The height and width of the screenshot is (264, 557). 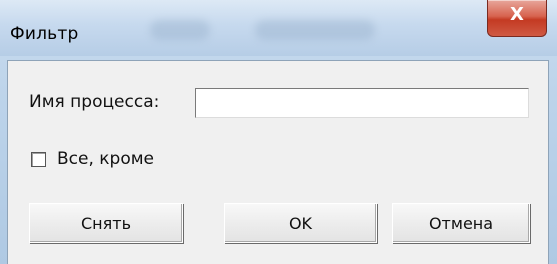 I want to click on close-button: X, so click(x=517, y=18).